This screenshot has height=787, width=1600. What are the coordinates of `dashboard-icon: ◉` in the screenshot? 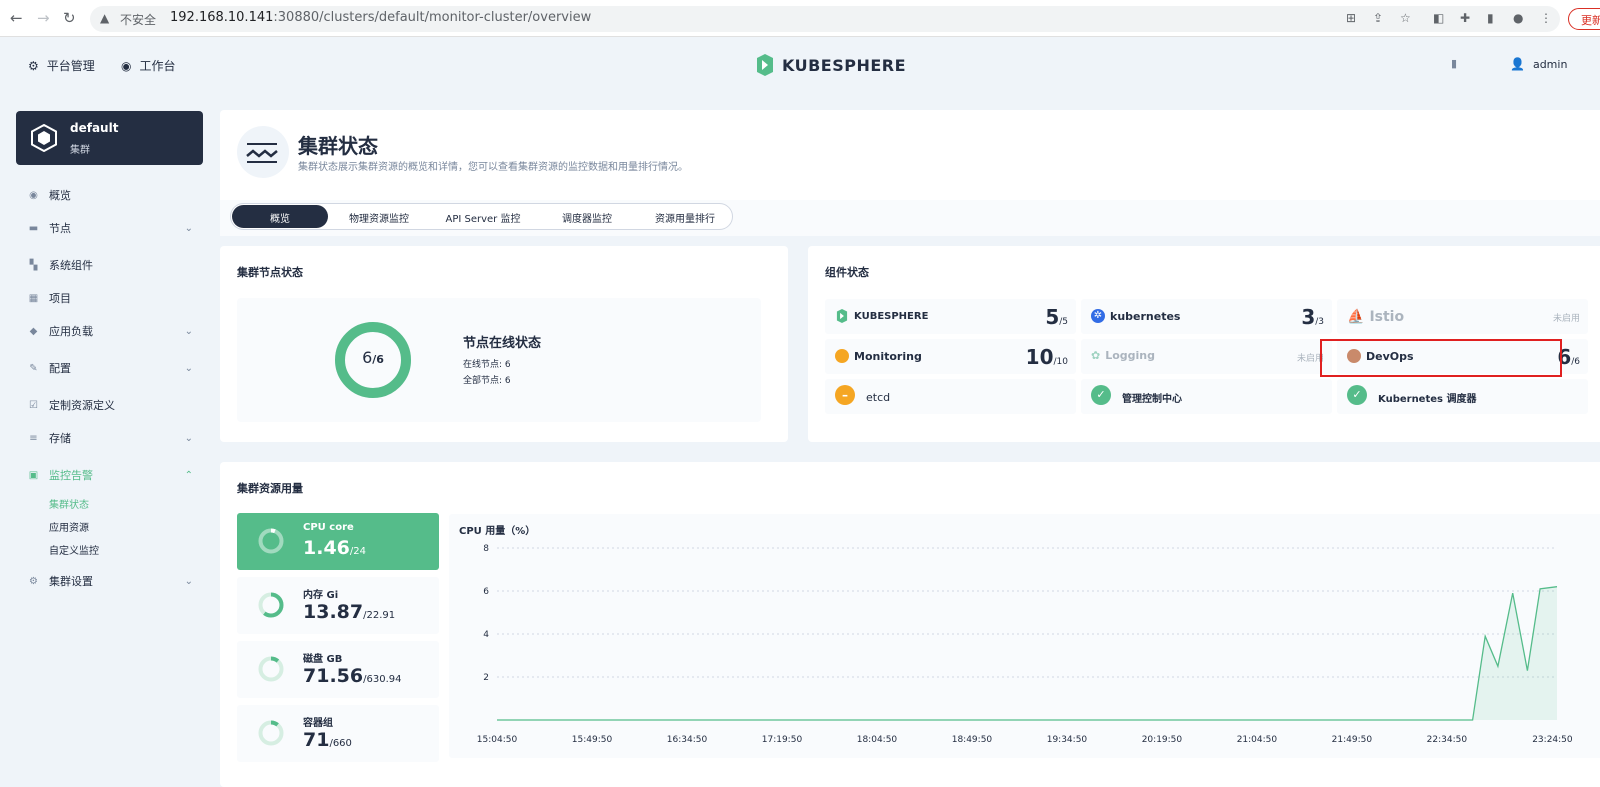 It's located at (33, 195).